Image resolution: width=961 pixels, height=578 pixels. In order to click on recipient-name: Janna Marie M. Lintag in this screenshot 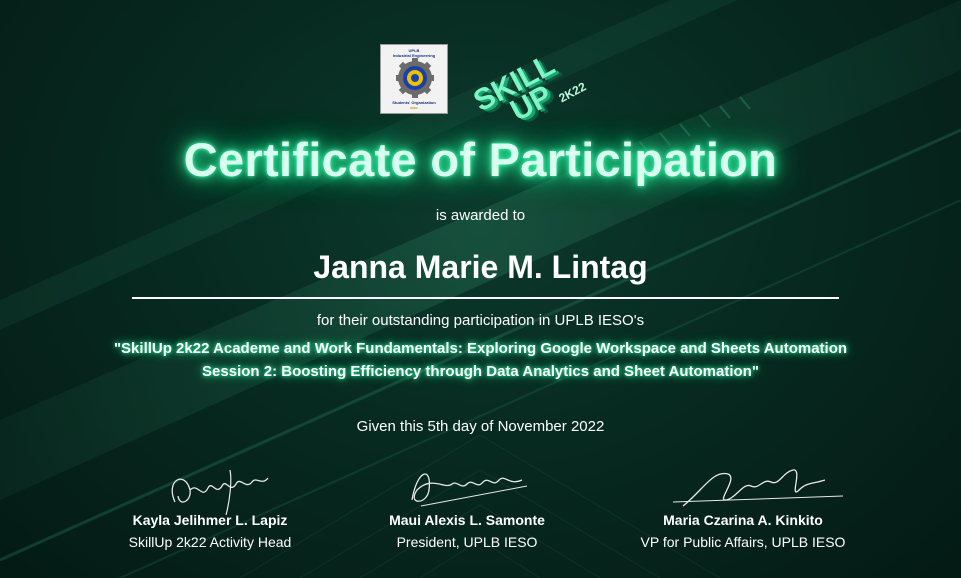, I will do `click(480, 267)`.